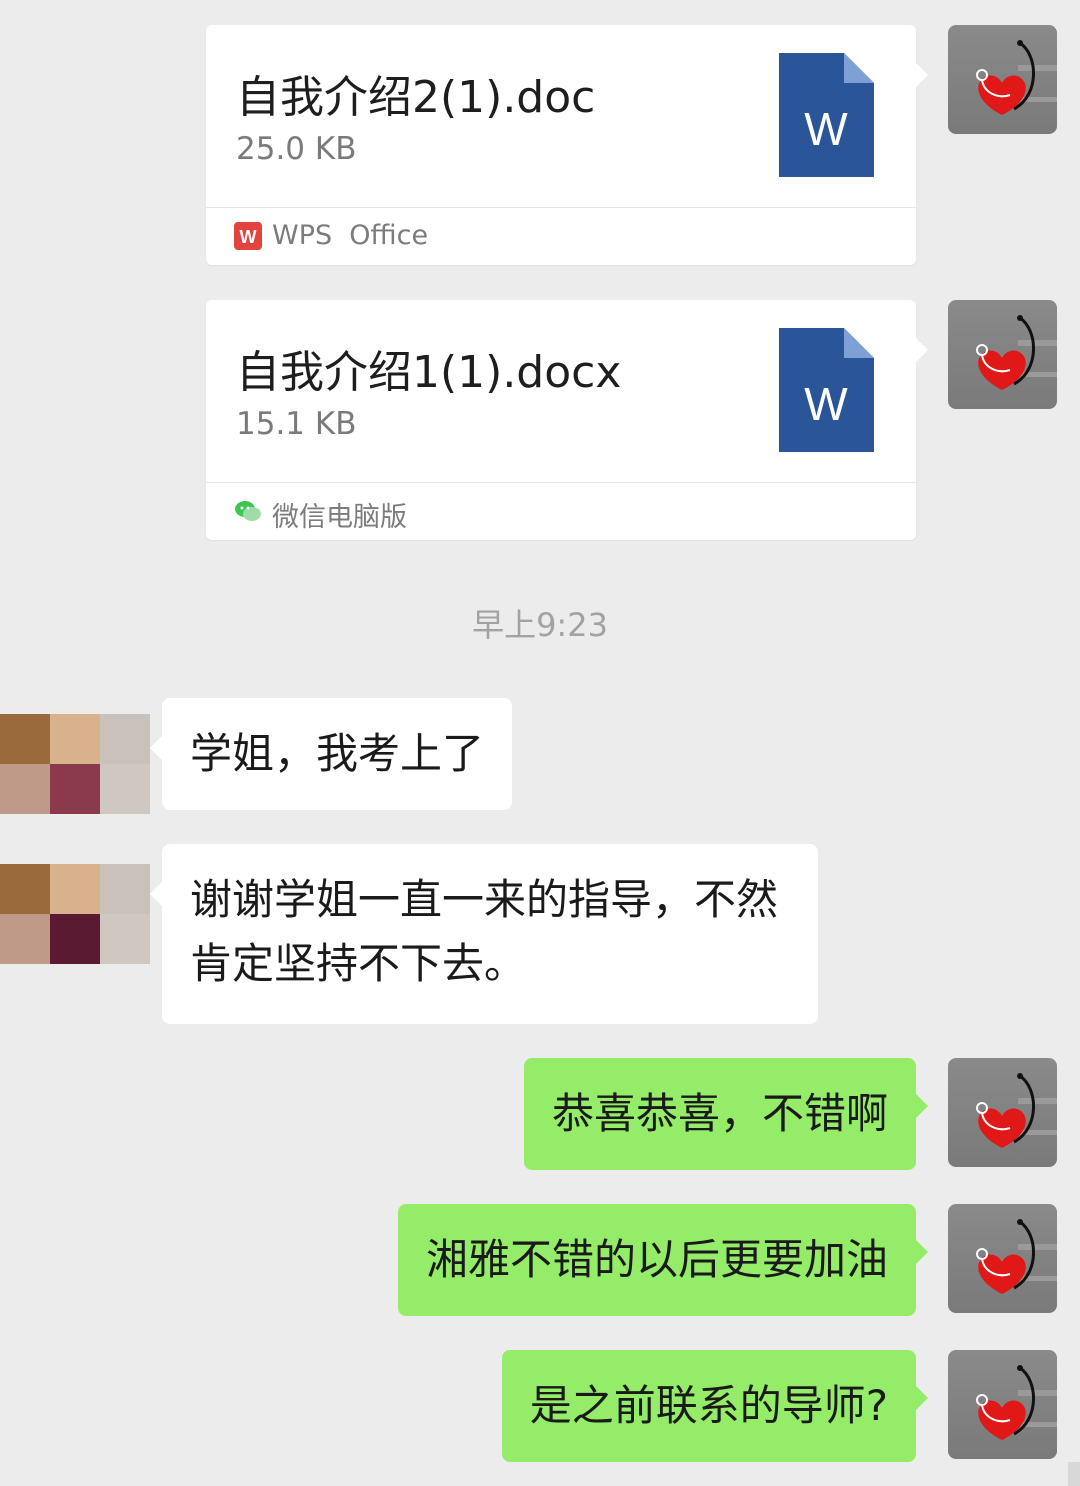 The height and width of the screenshot is (1486, 1080). What do you see at coordinates (331, 754) in the screenshot?
I see `received-message-bubble: 学姐，我考上了` at bounding box center [331, 754].